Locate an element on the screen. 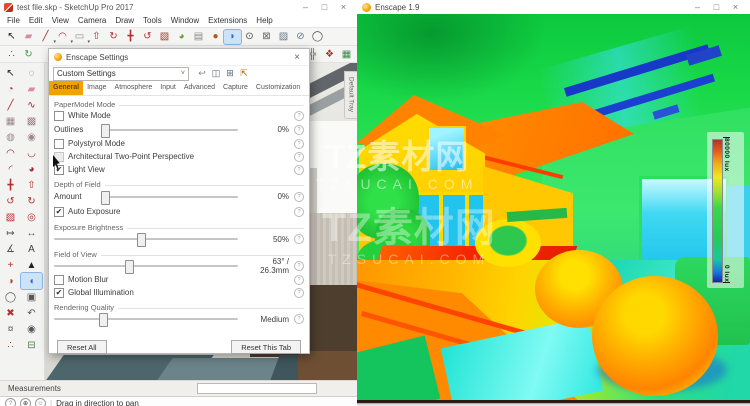  text-tool-icon: ▤ is located at coordinates (198, 37).